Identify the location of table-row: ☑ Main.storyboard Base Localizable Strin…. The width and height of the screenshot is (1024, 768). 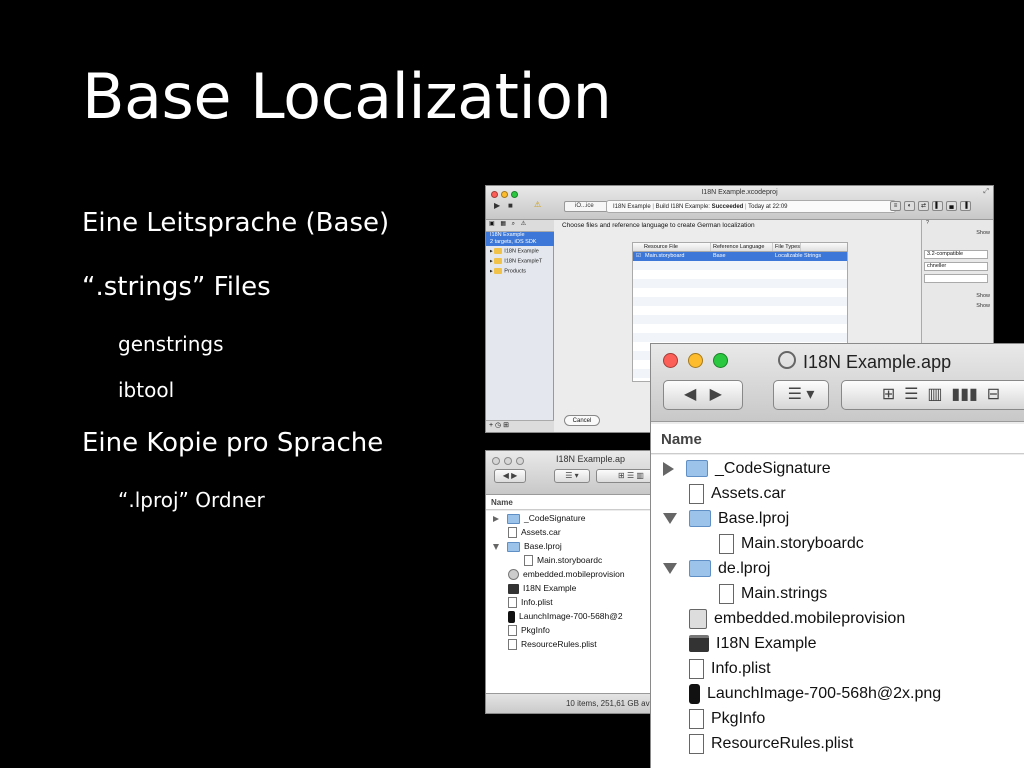
(740, 256).